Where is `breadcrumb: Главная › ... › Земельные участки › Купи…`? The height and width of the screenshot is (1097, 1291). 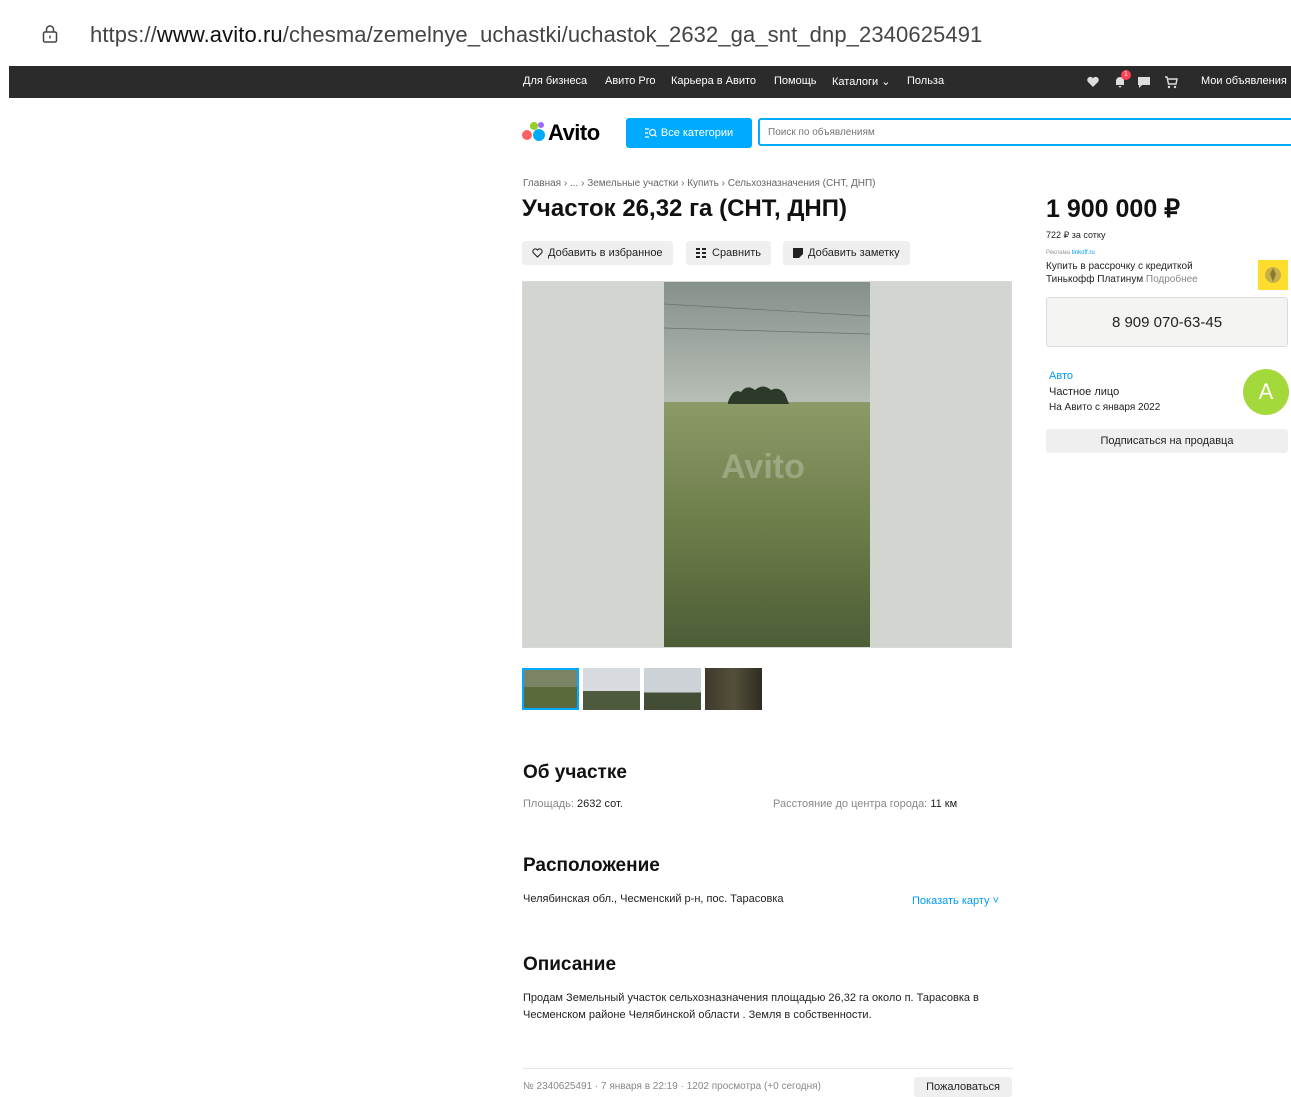 breadcrumb: Главная › ... › Земельные участки › Купи… is located at coordinates (699, 183).